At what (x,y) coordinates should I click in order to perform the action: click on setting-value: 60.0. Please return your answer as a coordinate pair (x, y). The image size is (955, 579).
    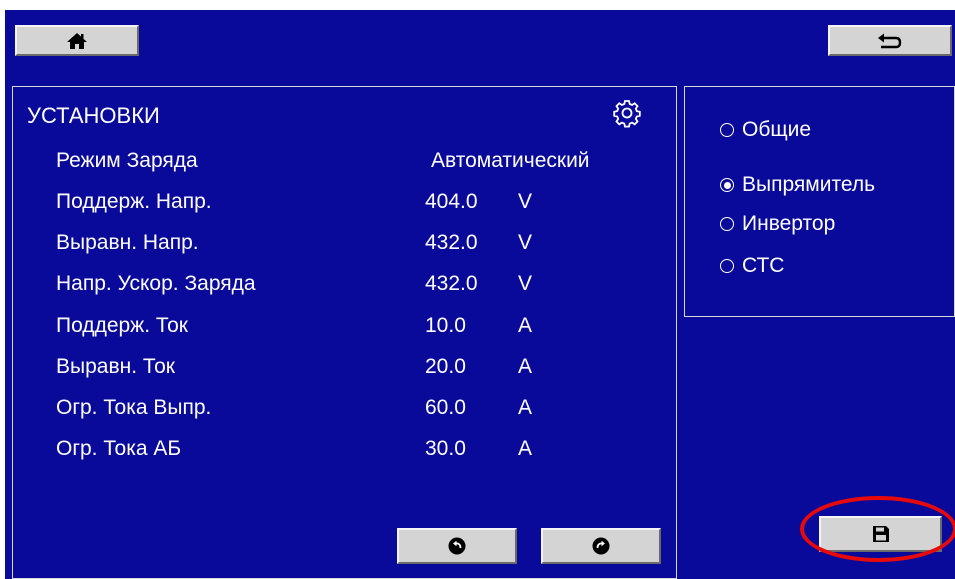
    Looking at the image, I should click on (445, 408).